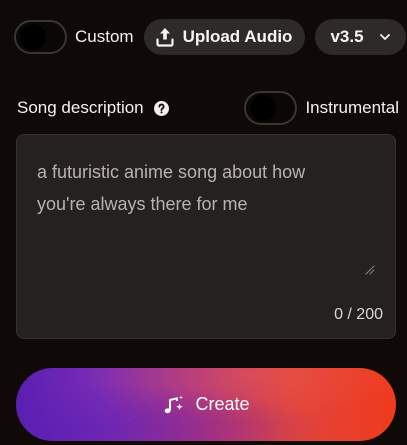 Image resolution: width=407 pixels, height=445 pixels. I want to click on upload-audio-button: Upload Audio, so click(224, 37).